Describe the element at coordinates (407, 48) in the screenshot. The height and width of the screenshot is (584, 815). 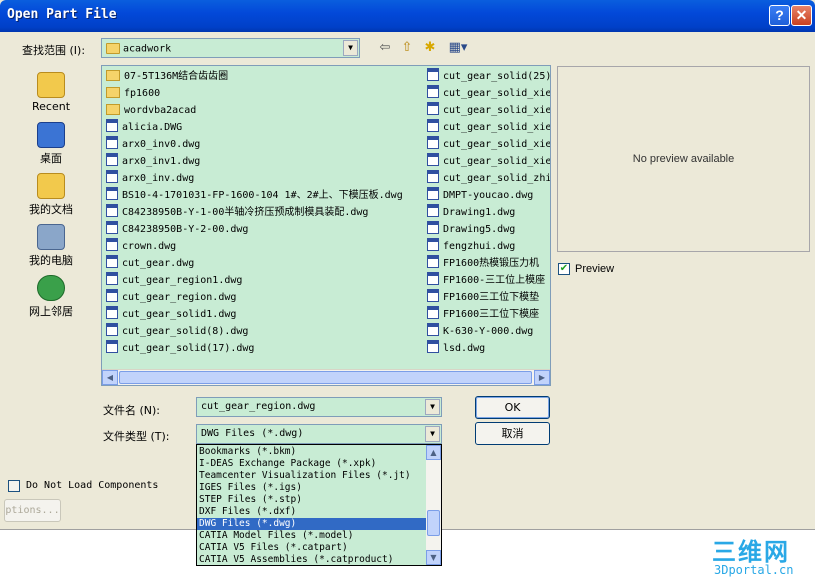
I see `up-folder-icon: ⇧` at that location.